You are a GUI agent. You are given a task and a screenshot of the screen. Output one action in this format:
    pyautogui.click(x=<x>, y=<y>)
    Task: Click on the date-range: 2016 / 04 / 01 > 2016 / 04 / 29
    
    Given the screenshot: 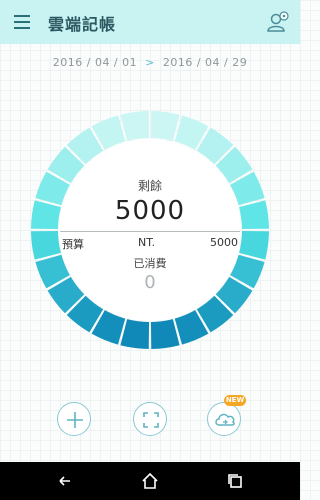 What is the action you would take?
    pyautogui.click(x=150, y=62)
    